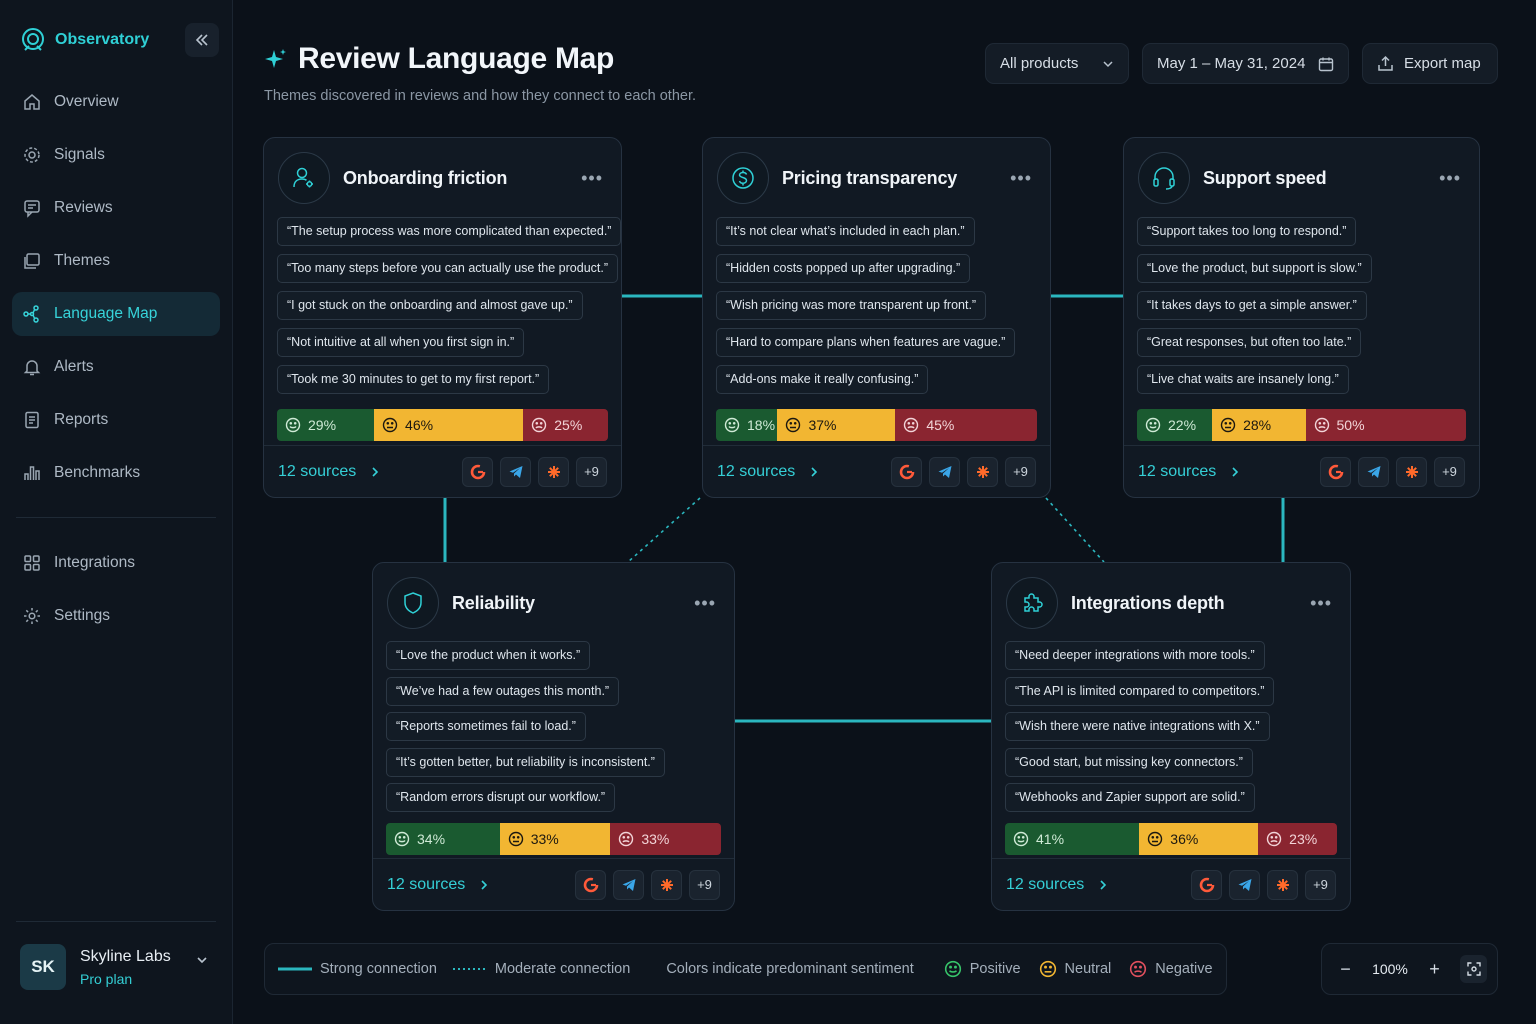 Image resolution: width=1536 pixels, height=1024 pixels. I want to click on card-title: Support speed, so click(1265, 177).